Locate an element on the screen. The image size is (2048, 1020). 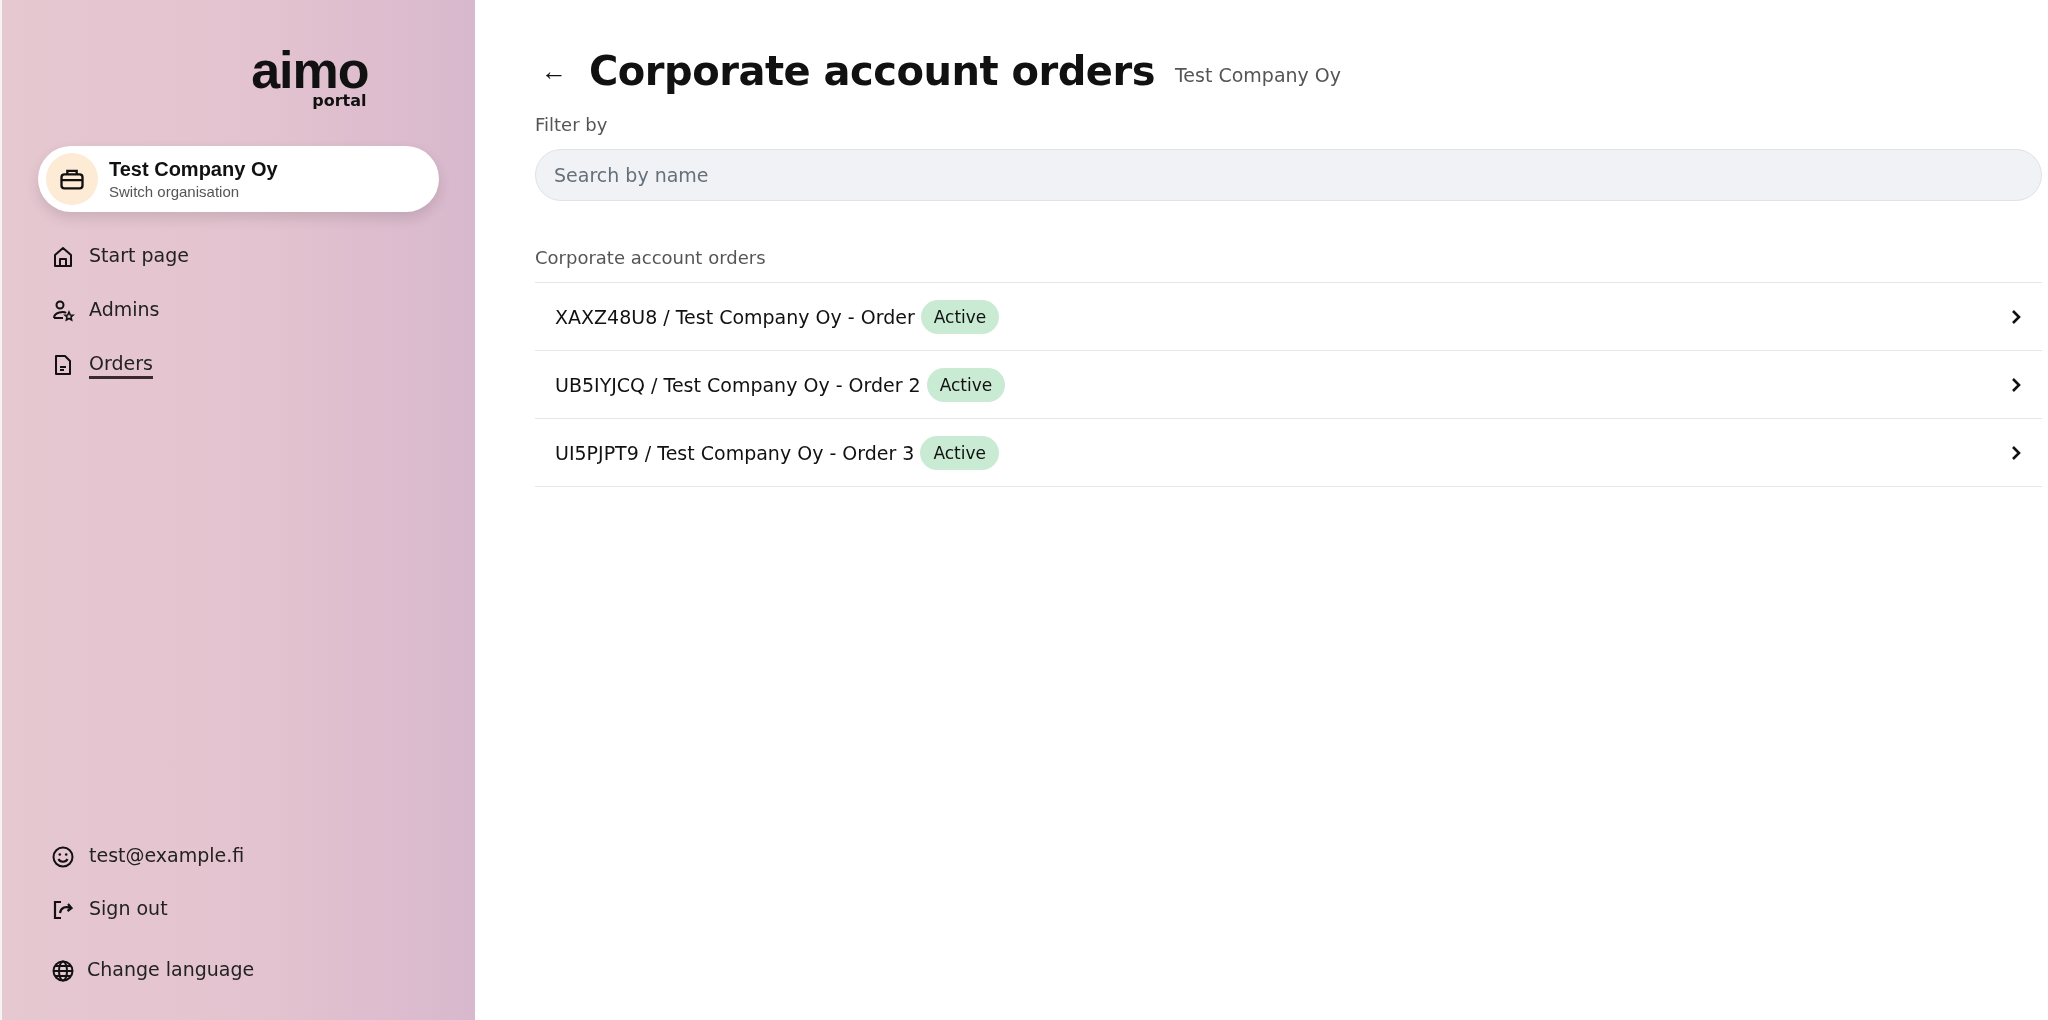
home-icon is located at coordinates (63, 257).